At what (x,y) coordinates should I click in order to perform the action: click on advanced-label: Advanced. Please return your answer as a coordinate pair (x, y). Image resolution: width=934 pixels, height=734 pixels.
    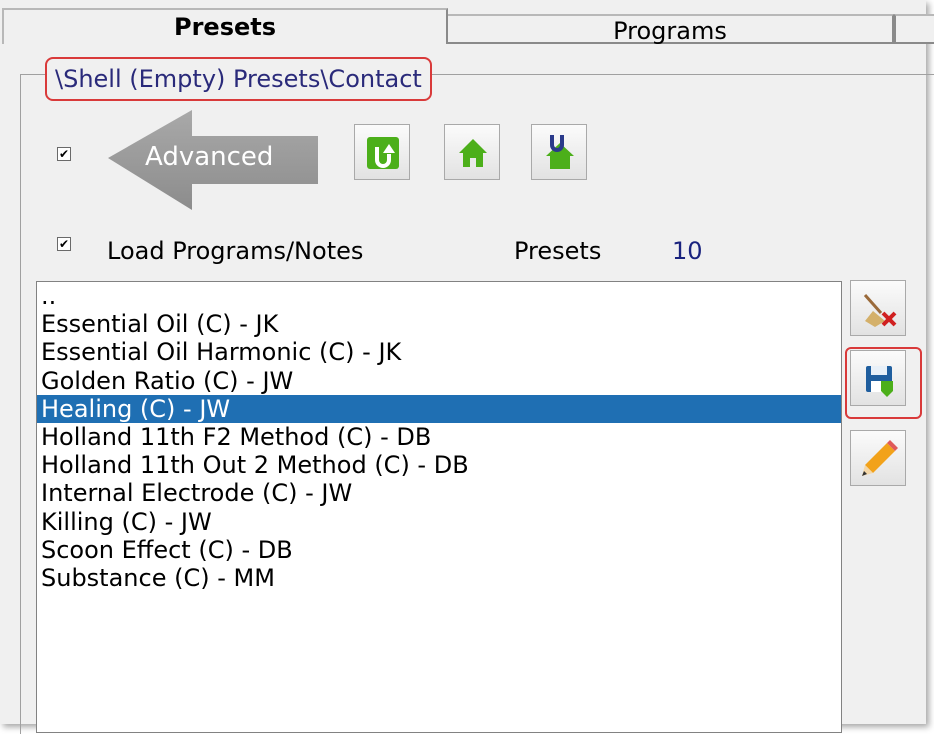
    Looking at the image, I should click on (209, 157).